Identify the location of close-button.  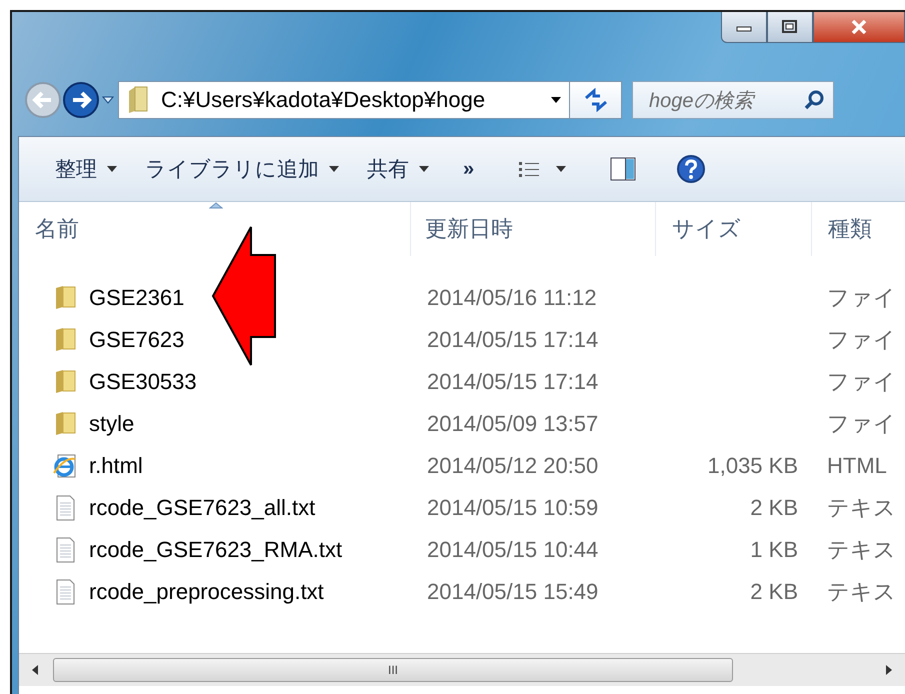
(859, 27).